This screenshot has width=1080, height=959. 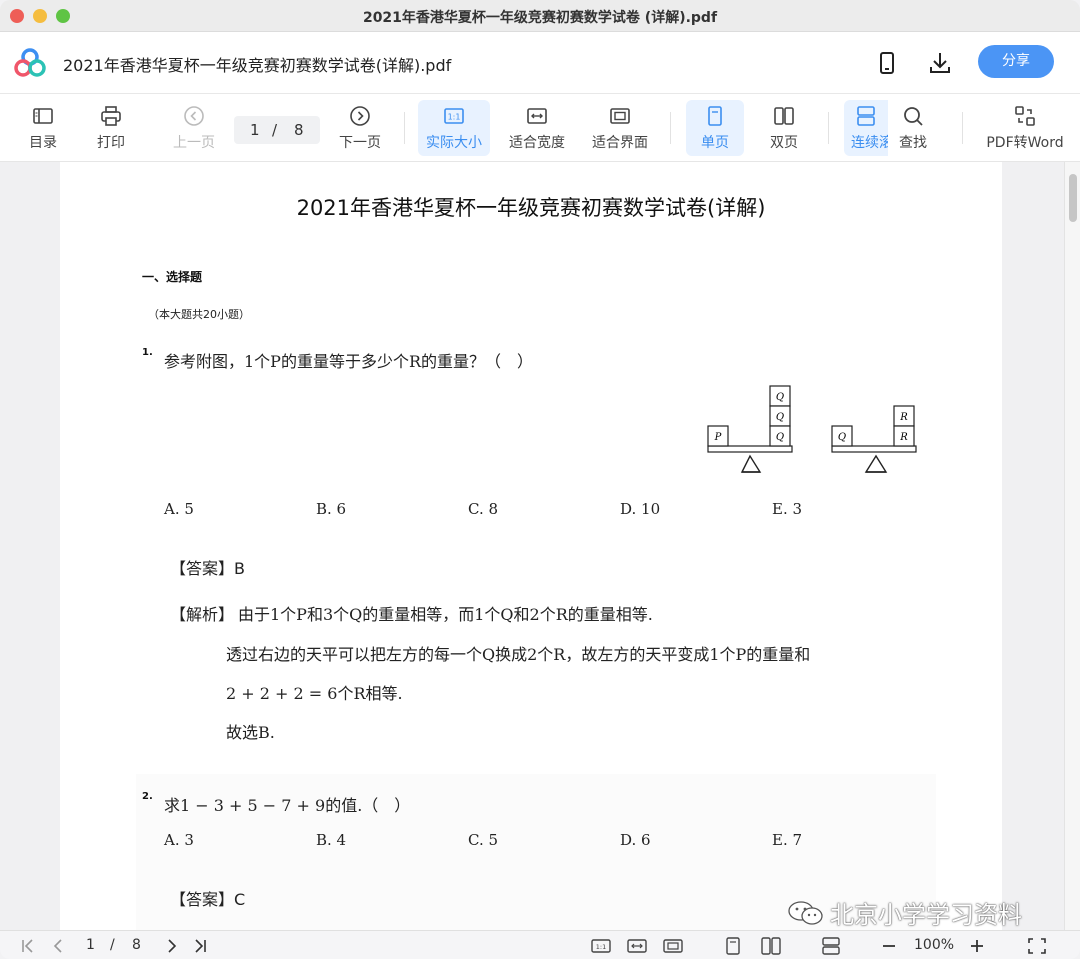 I want to click on fit-width-label: 适合宽度, so click(x=537, y=143).